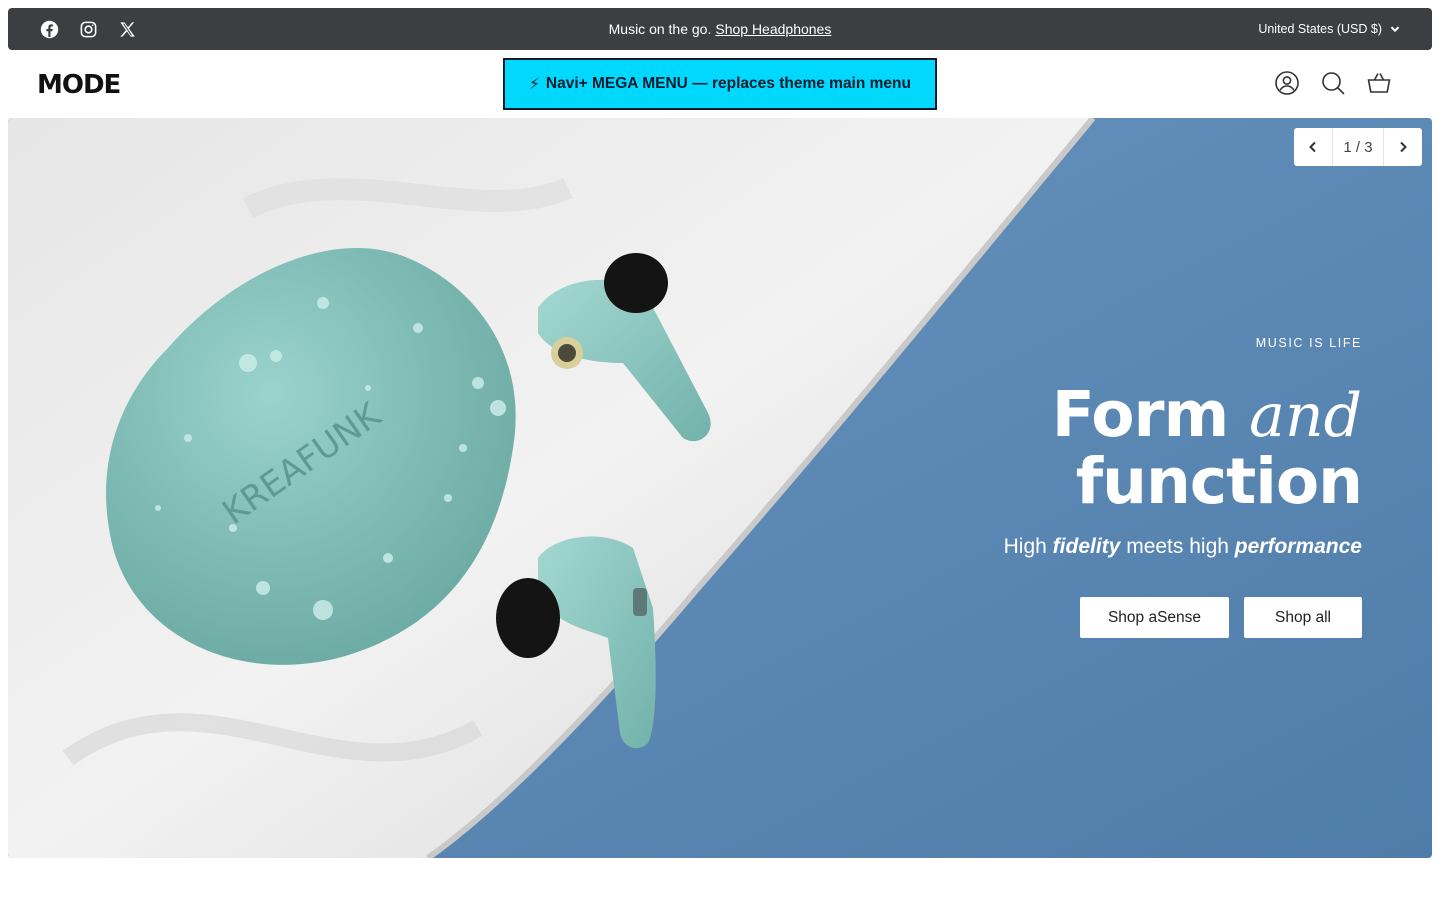 Image resolution: width=1440 pixels, height=900 pixels. I want to click on currency-label: United States (USD $), so click(1320, 29).